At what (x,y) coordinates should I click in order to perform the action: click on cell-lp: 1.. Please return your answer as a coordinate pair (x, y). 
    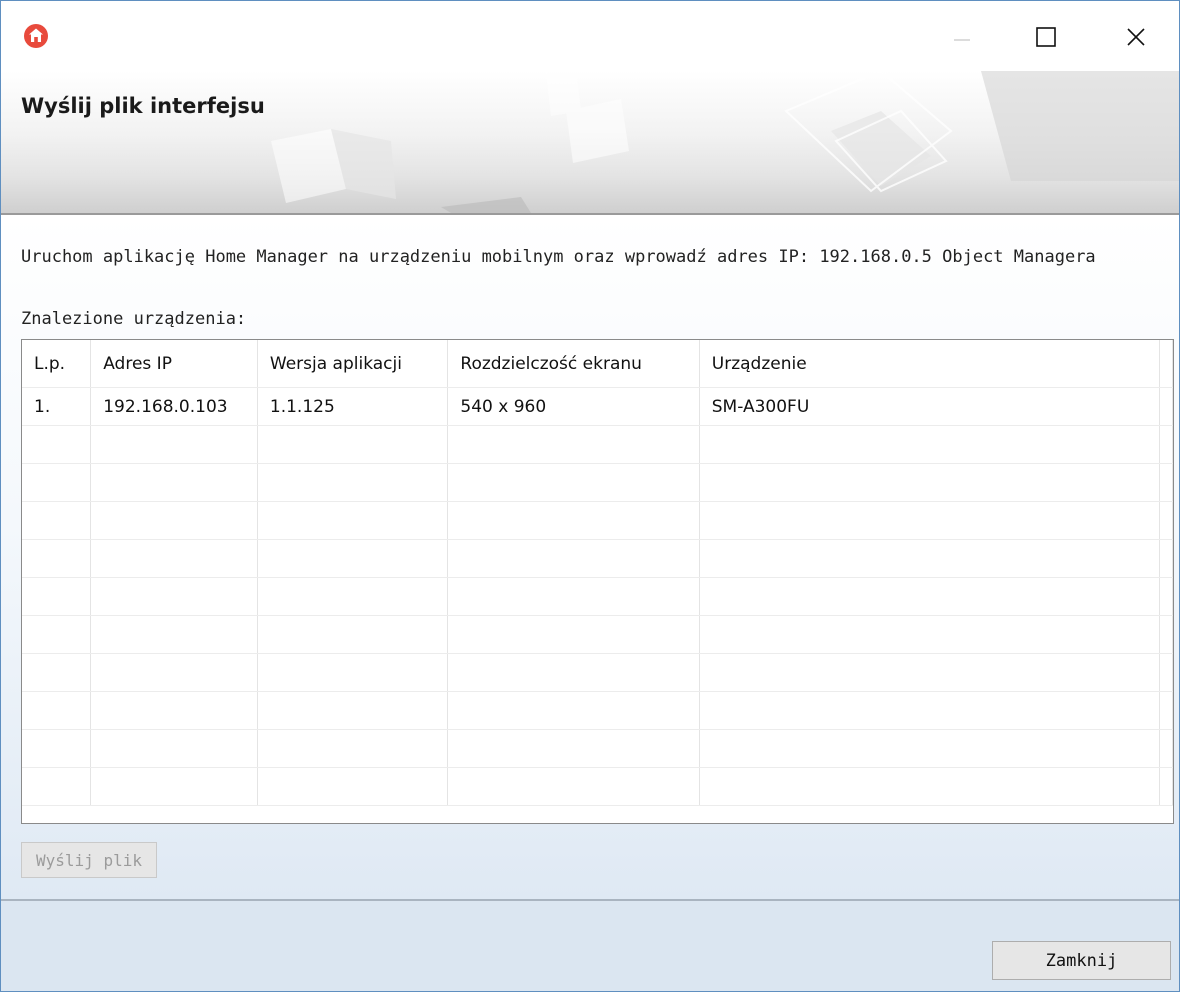
    Looking at the image, I should click on (57, 406).